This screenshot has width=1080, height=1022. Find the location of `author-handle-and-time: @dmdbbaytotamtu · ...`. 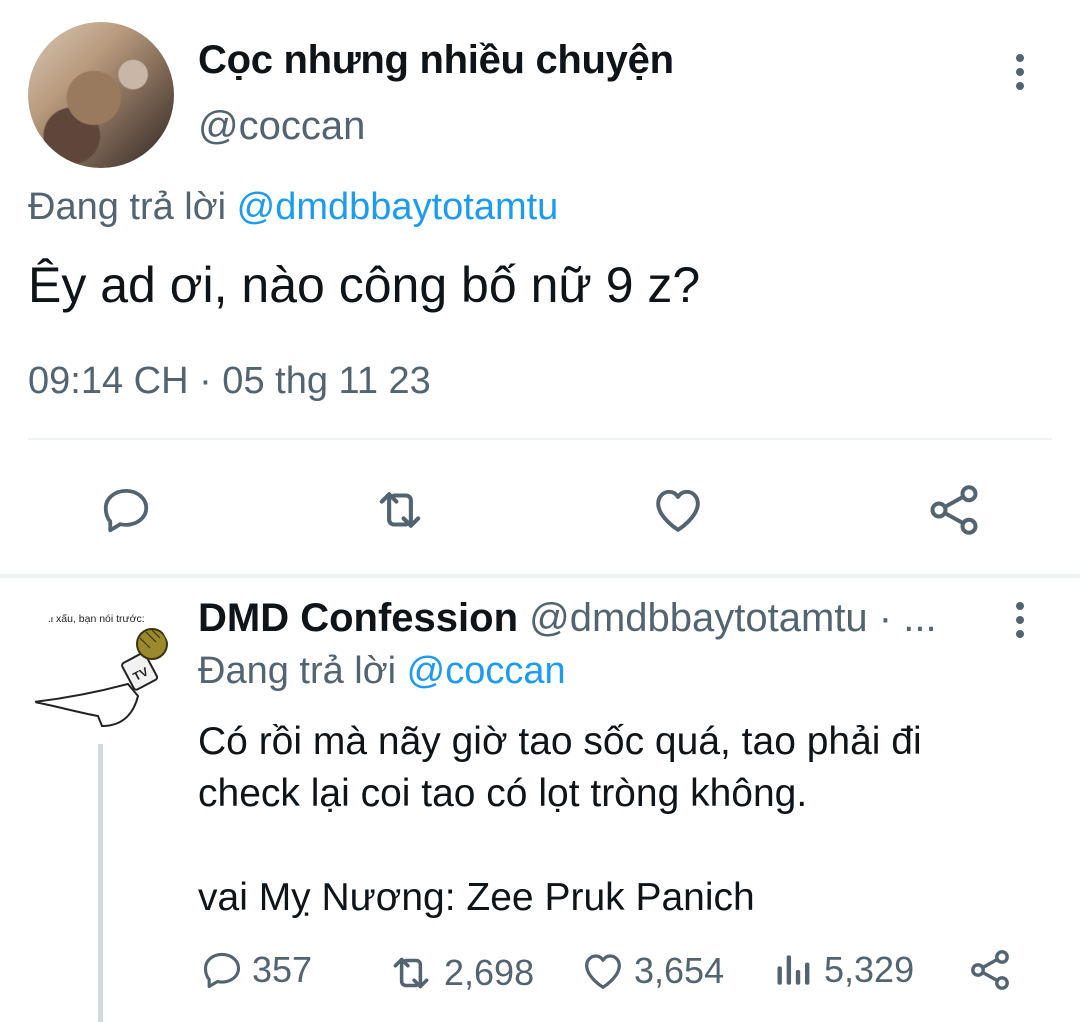

author-handle-and-time: @dmdbbaytotamtu · ... is located at coordinates (732, 618).